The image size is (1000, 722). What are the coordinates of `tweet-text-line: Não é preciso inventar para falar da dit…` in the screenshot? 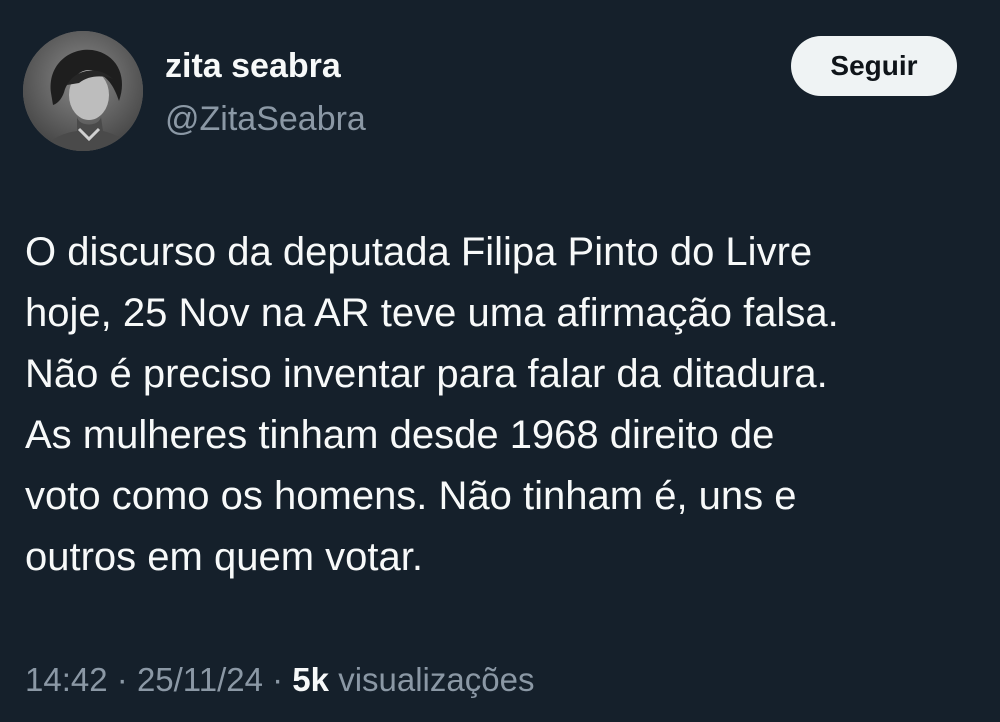 It's located at (426, 374).